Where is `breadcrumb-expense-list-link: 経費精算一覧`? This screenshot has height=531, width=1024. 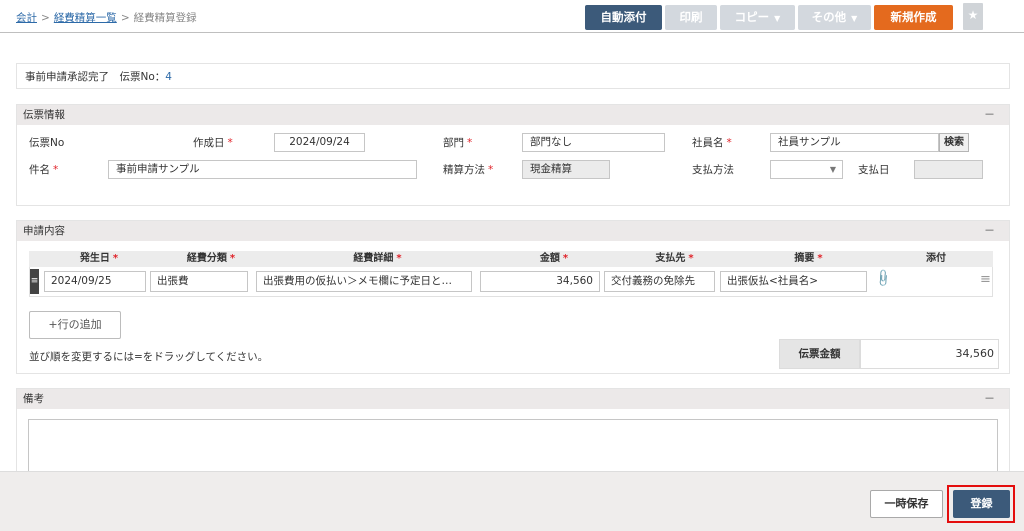 breadcrumb-expense-list-link: 経費精算一覧 is located at coordinates (85, 18).